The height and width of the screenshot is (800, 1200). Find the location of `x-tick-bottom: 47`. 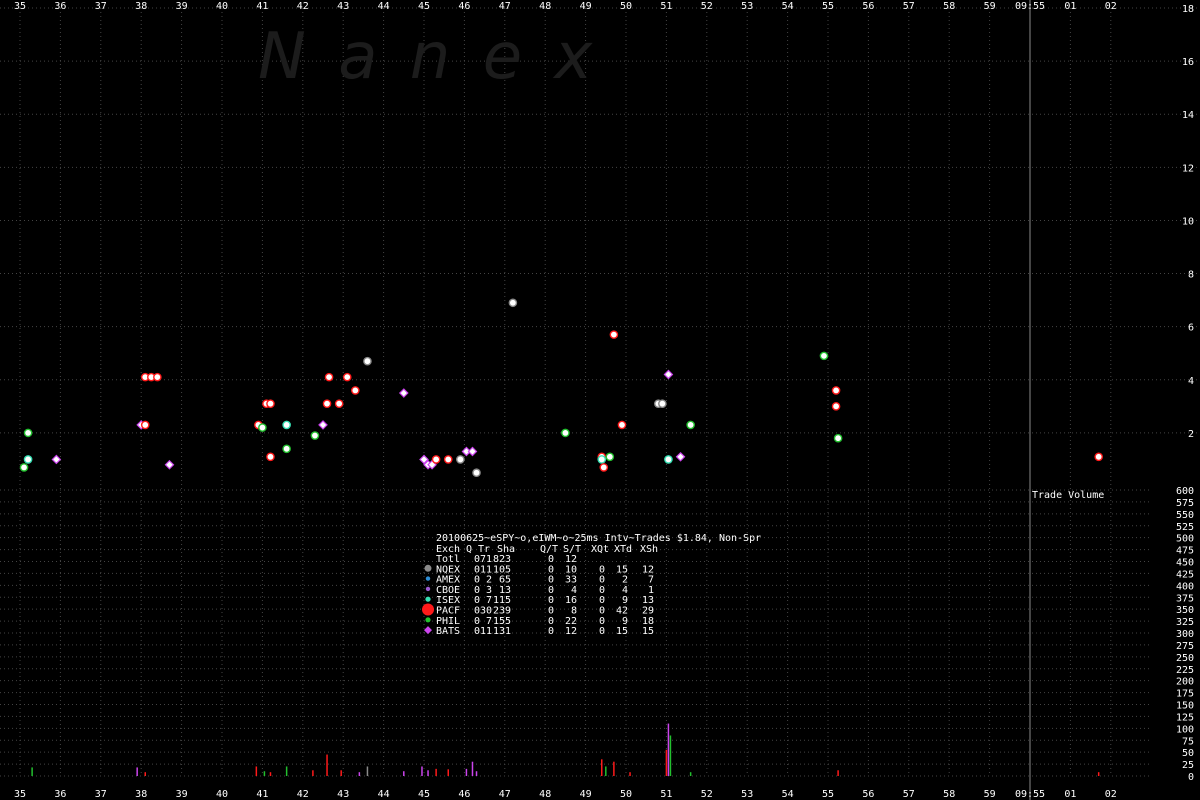

x-tick-bottom: 47 is located at coordinates (505, 794).